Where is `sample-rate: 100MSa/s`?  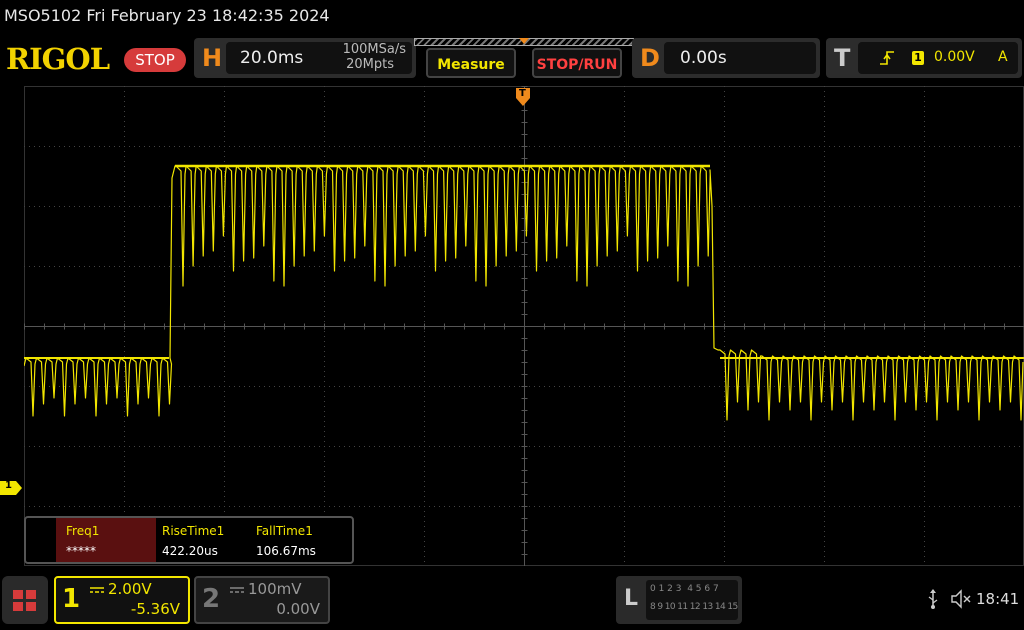
sample-rate: 100MSa/s is located at coordinates (374, 49).